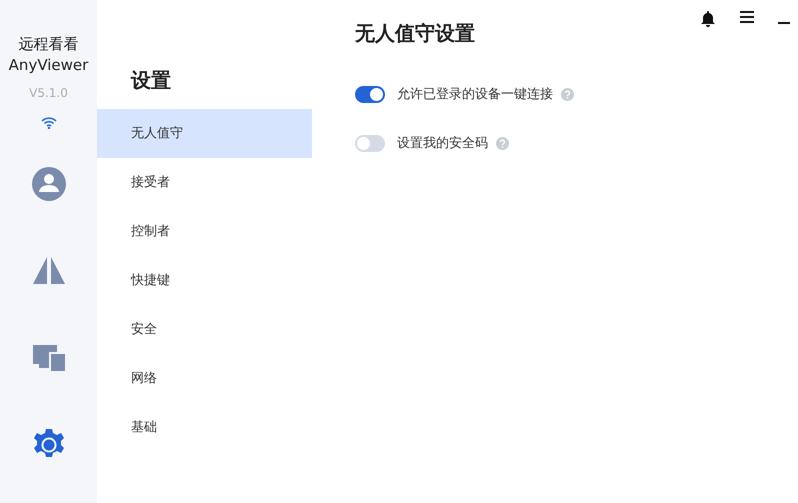 This screenshot has width=798, height=503. What do you see at coordinates (204, 329) in the screenshot?
I see `settings-menu-item: 安全` at bounding box center [204, 329].